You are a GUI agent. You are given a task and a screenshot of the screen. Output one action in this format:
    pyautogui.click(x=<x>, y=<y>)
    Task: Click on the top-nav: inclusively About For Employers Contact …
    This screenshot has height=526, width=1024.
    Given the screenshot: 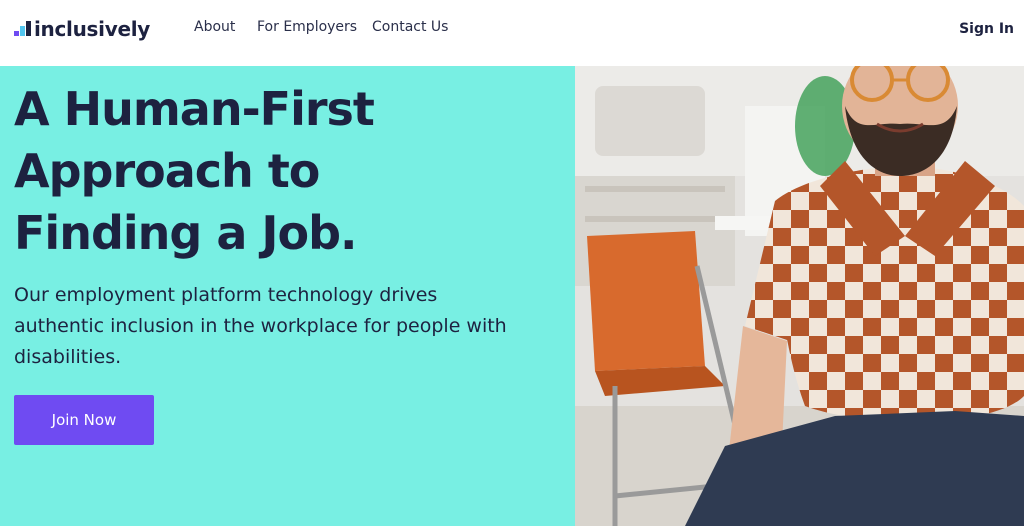 What is the action you would take?
    pyautogui.click(x=512, y=33)
    